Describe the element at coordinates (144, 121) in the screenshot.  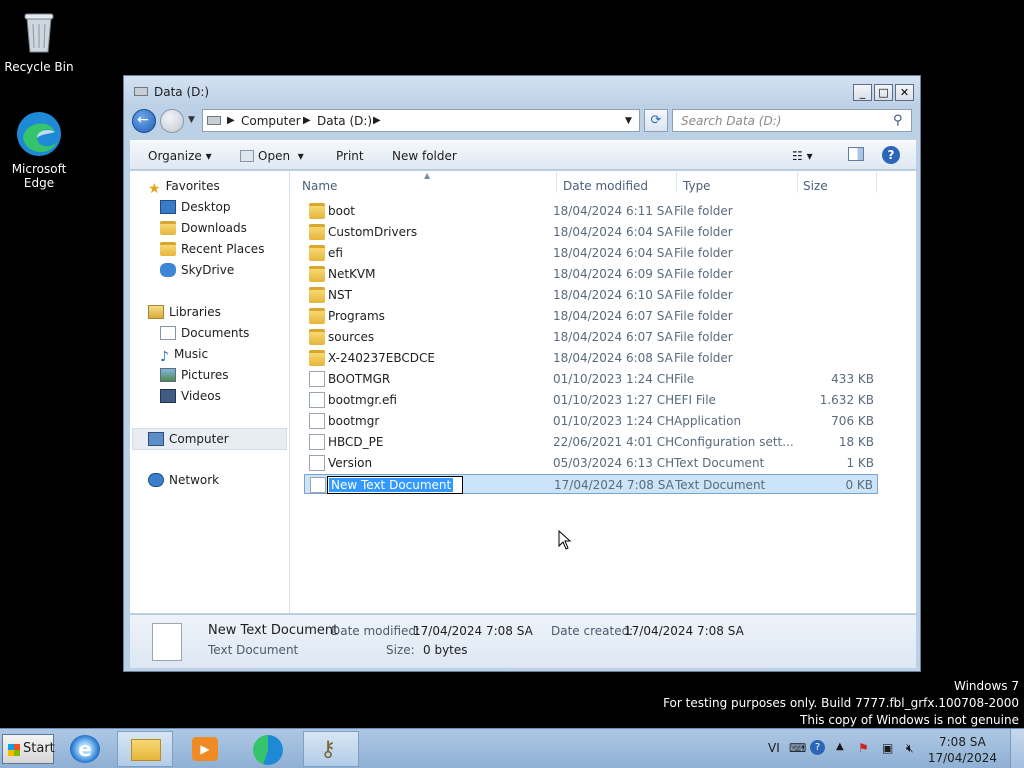
I see `back-button: ←` at that location.